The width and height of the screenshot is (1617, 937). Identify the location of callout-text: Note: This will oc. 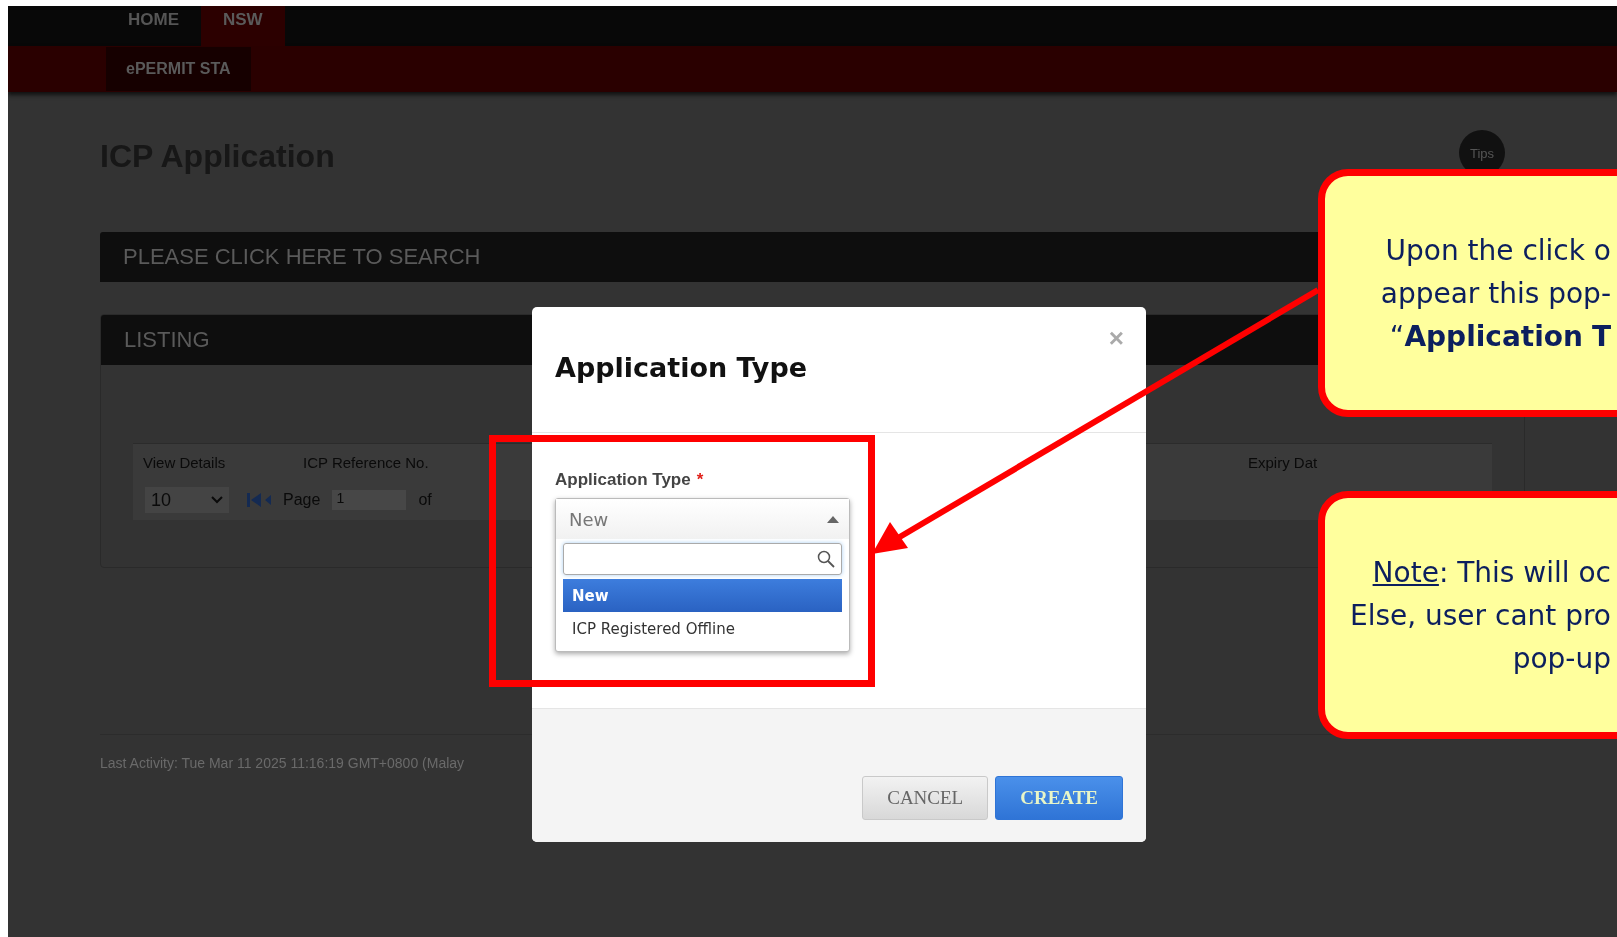
(1491, 572).